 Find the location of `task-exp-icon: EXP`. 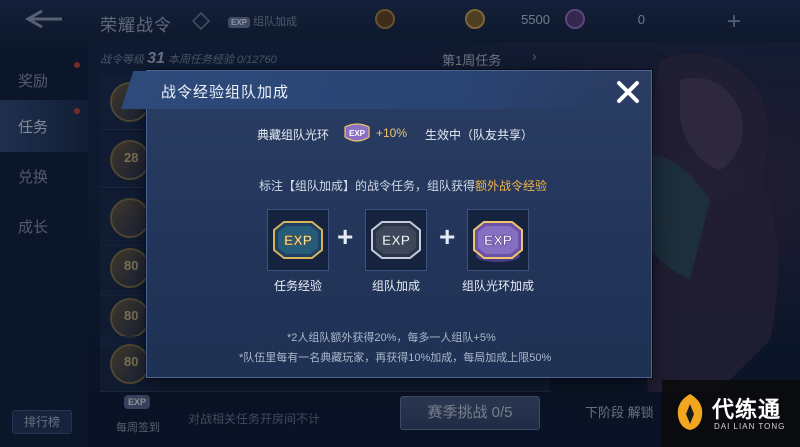

task-exp-icon: EXP is located at coordinates (298, 240).